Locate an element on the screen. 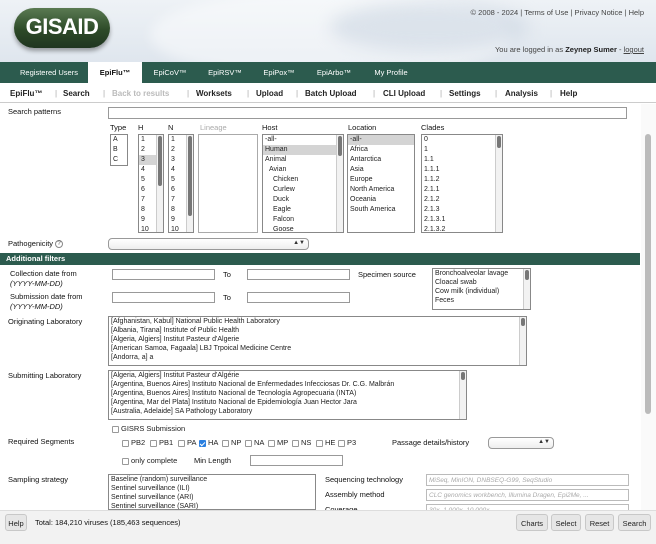  list-item: Europe is located at coordinates (381, 180).